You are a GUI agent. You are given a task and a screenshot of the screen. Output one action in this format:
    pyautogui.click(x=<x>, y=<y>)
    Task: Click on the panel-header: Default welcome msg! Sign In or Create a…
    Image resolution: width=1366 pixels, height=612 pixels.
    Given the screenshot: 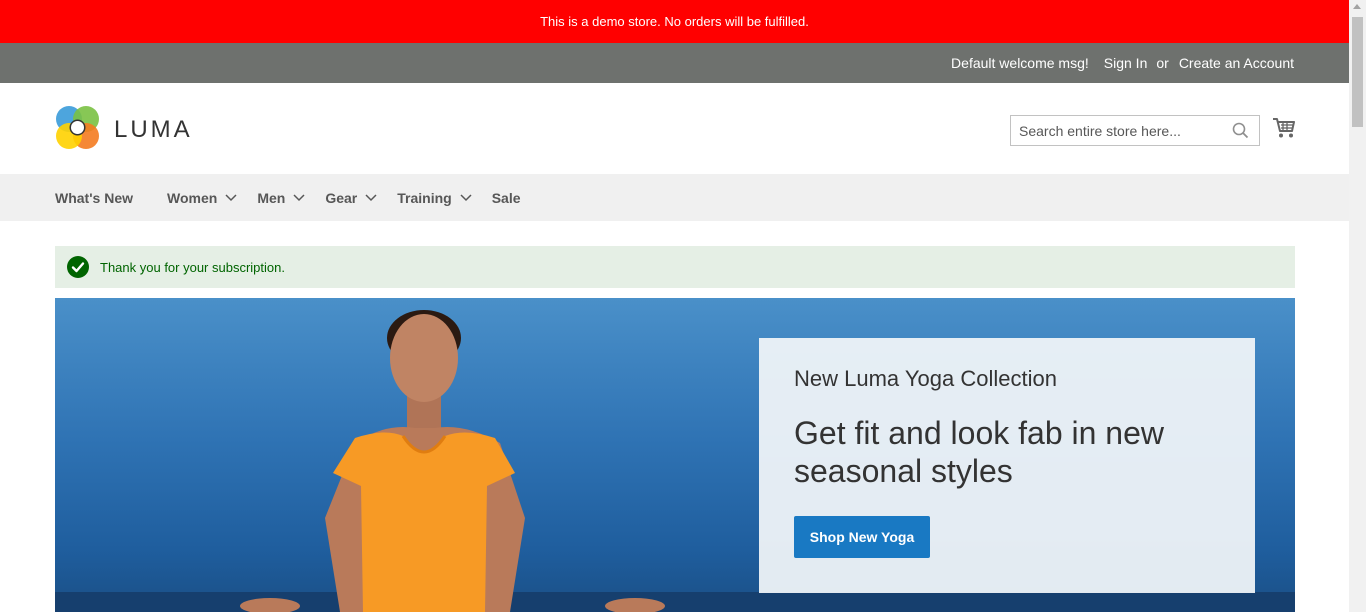 What is the action you would take?
    pyautogui.click(x=674, y=63)
    